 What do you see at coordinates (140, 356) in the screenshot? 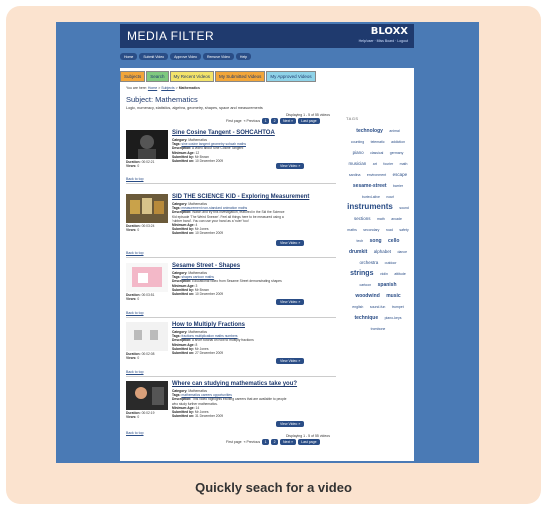
I see `video-stats: Duration: 00:02:08 Views: 0` at bounding box center [140, 356].